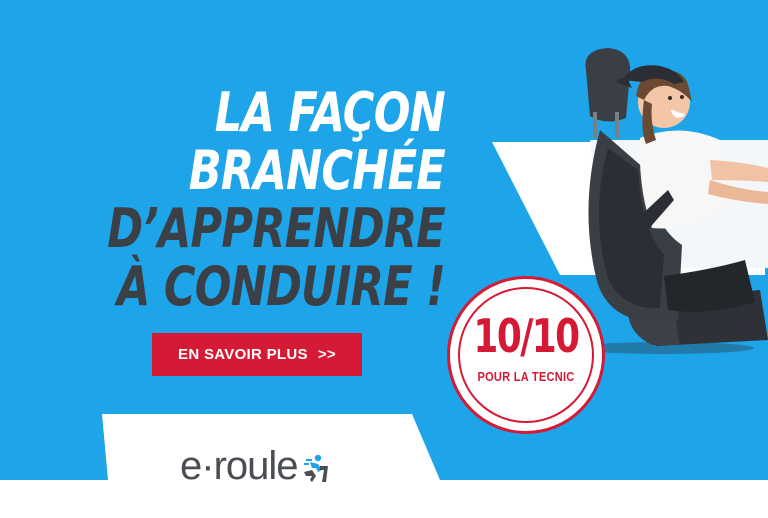 The image size is (768, 518). What do you see at coordinates (326, 354) in the screenshot?
I see `double-chevron-right-icon: >>` at bounding box center [326, 354].